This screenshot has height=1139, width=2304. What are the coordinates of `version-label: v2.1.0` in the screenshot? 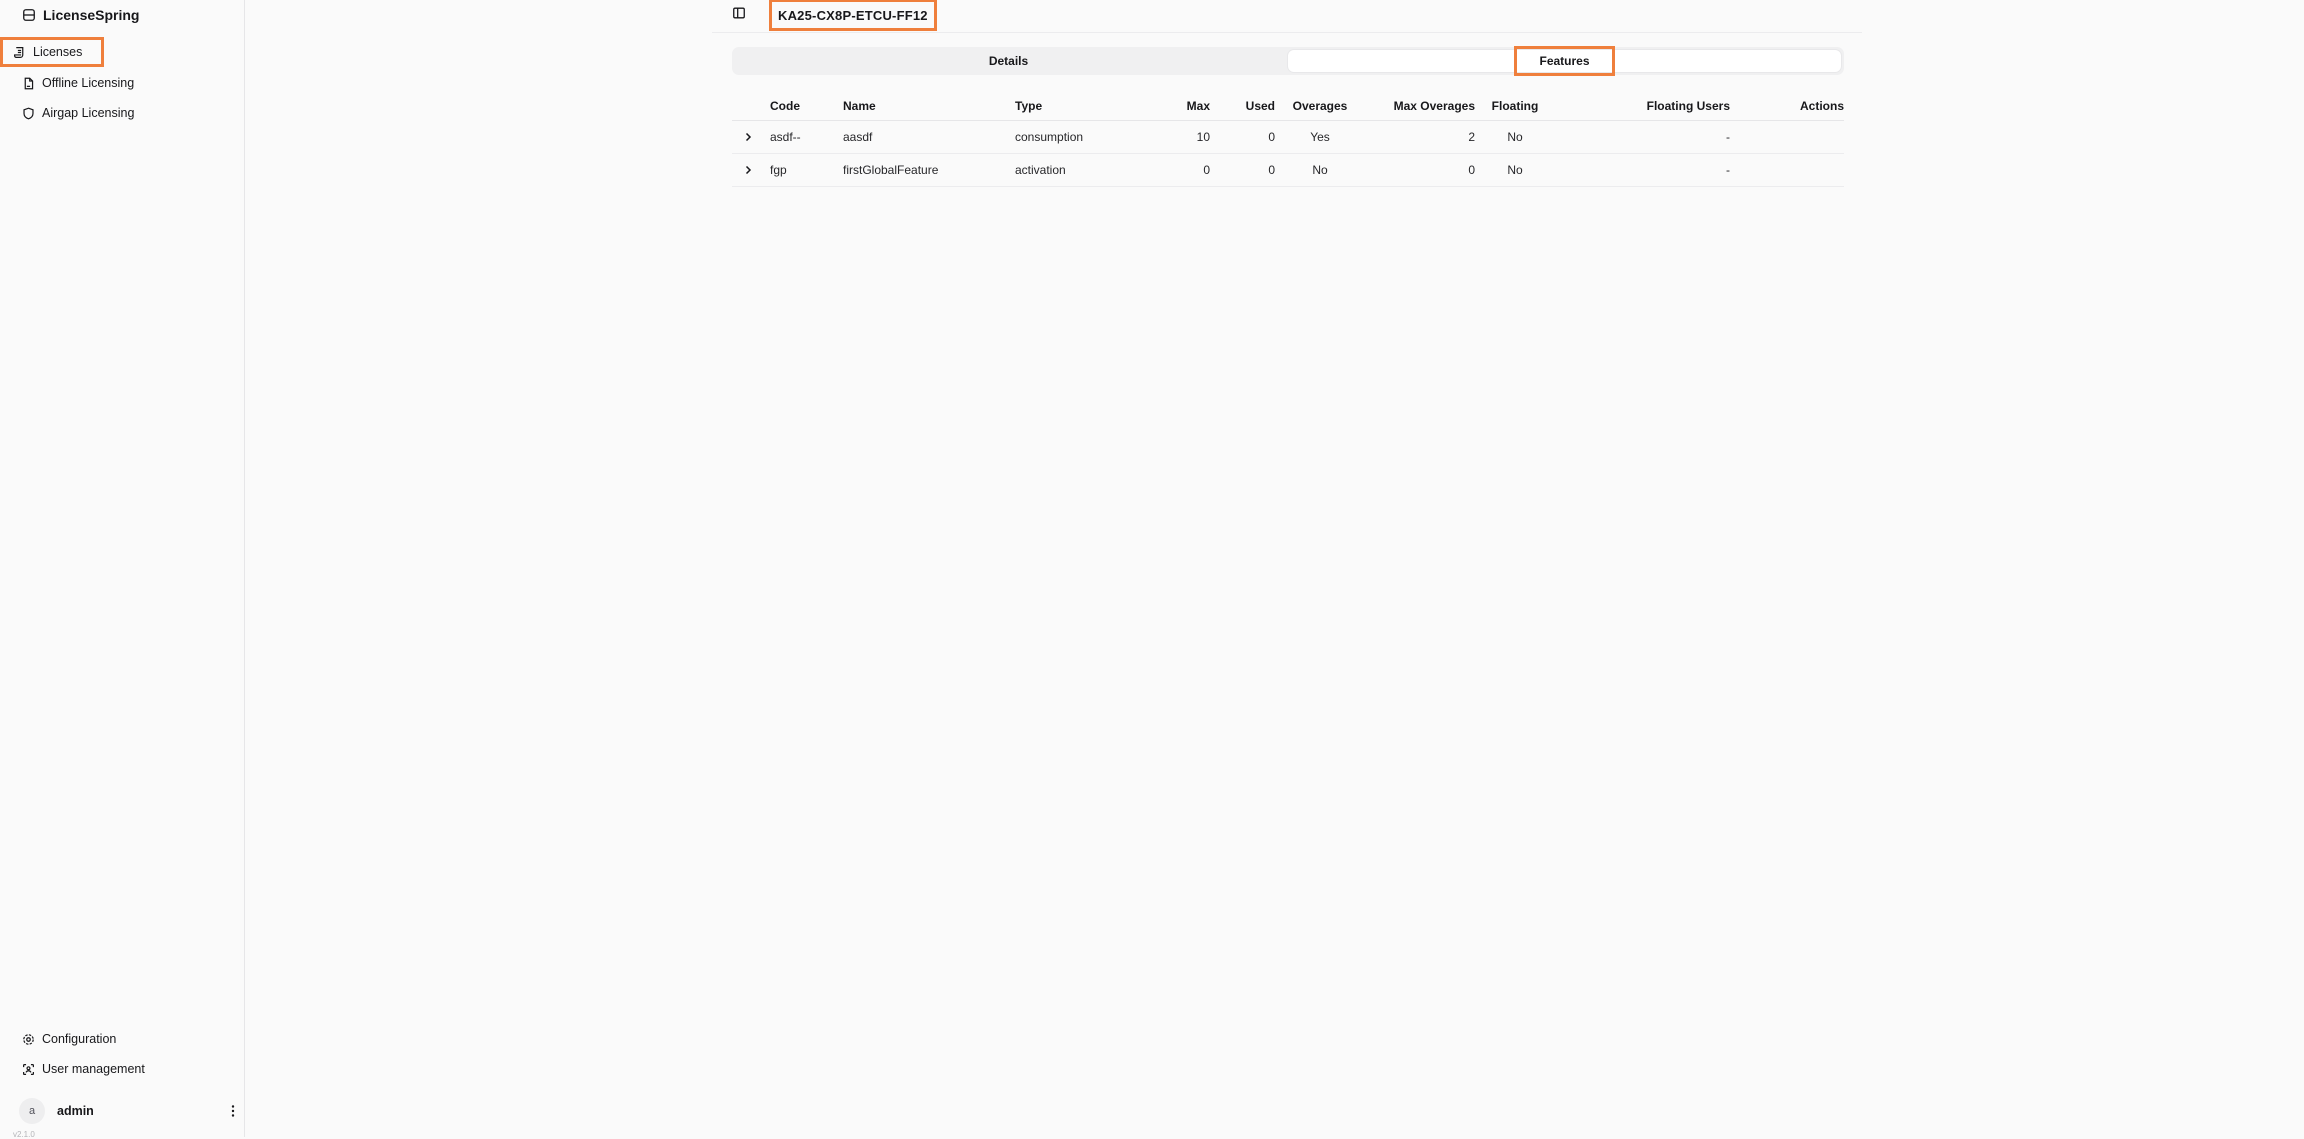 It's located at (24, 1134).